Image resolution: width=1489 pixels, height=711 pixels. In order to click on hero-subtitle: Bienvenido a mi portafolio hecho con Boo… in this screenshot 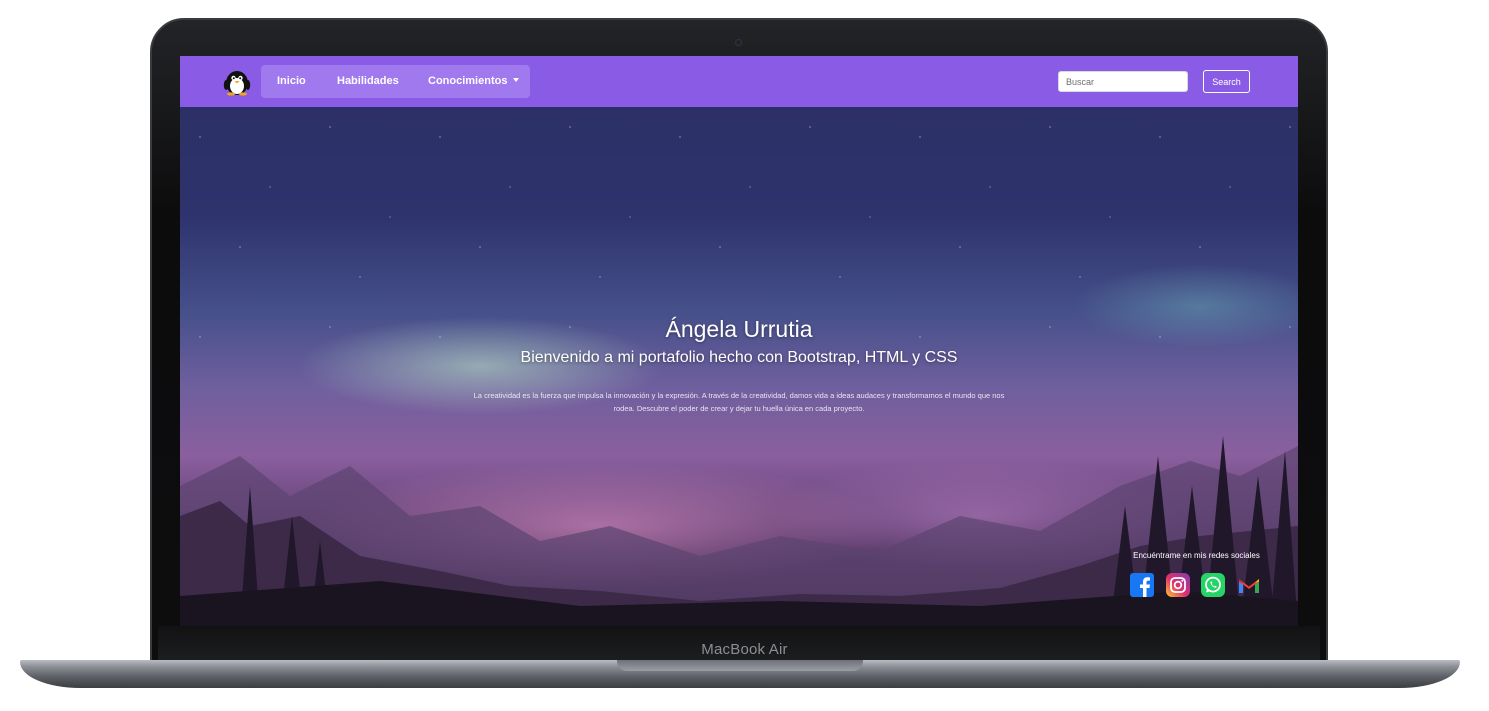, I will do `click(739, 357)`.